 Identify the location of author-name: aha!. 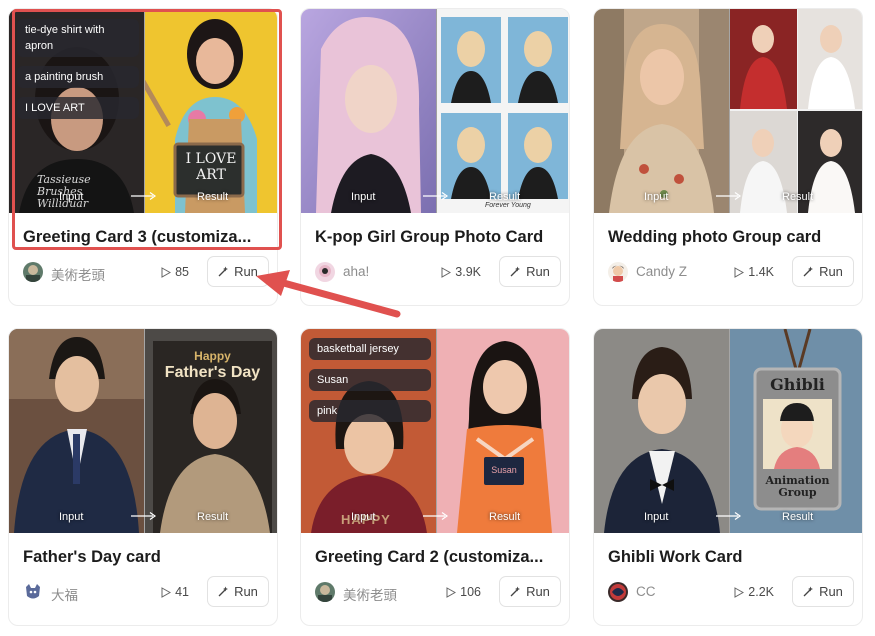
(356, 271).